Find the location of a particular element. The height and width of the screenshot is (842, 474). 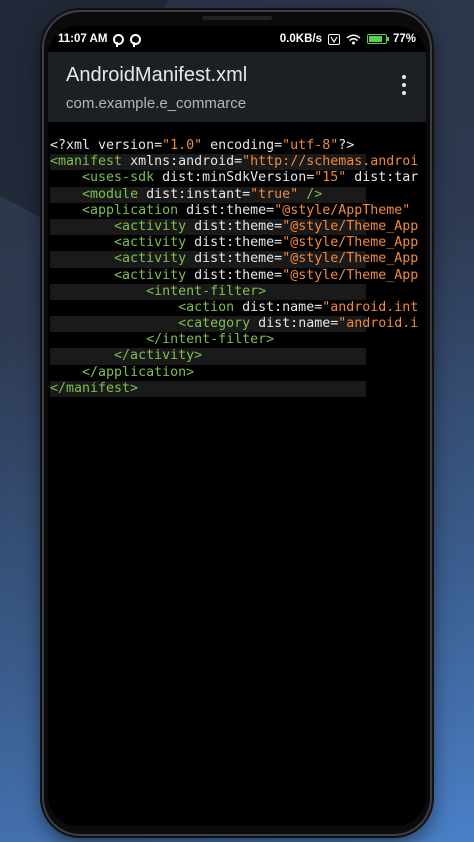

code-token: /> is located at coordinates (310, 194).